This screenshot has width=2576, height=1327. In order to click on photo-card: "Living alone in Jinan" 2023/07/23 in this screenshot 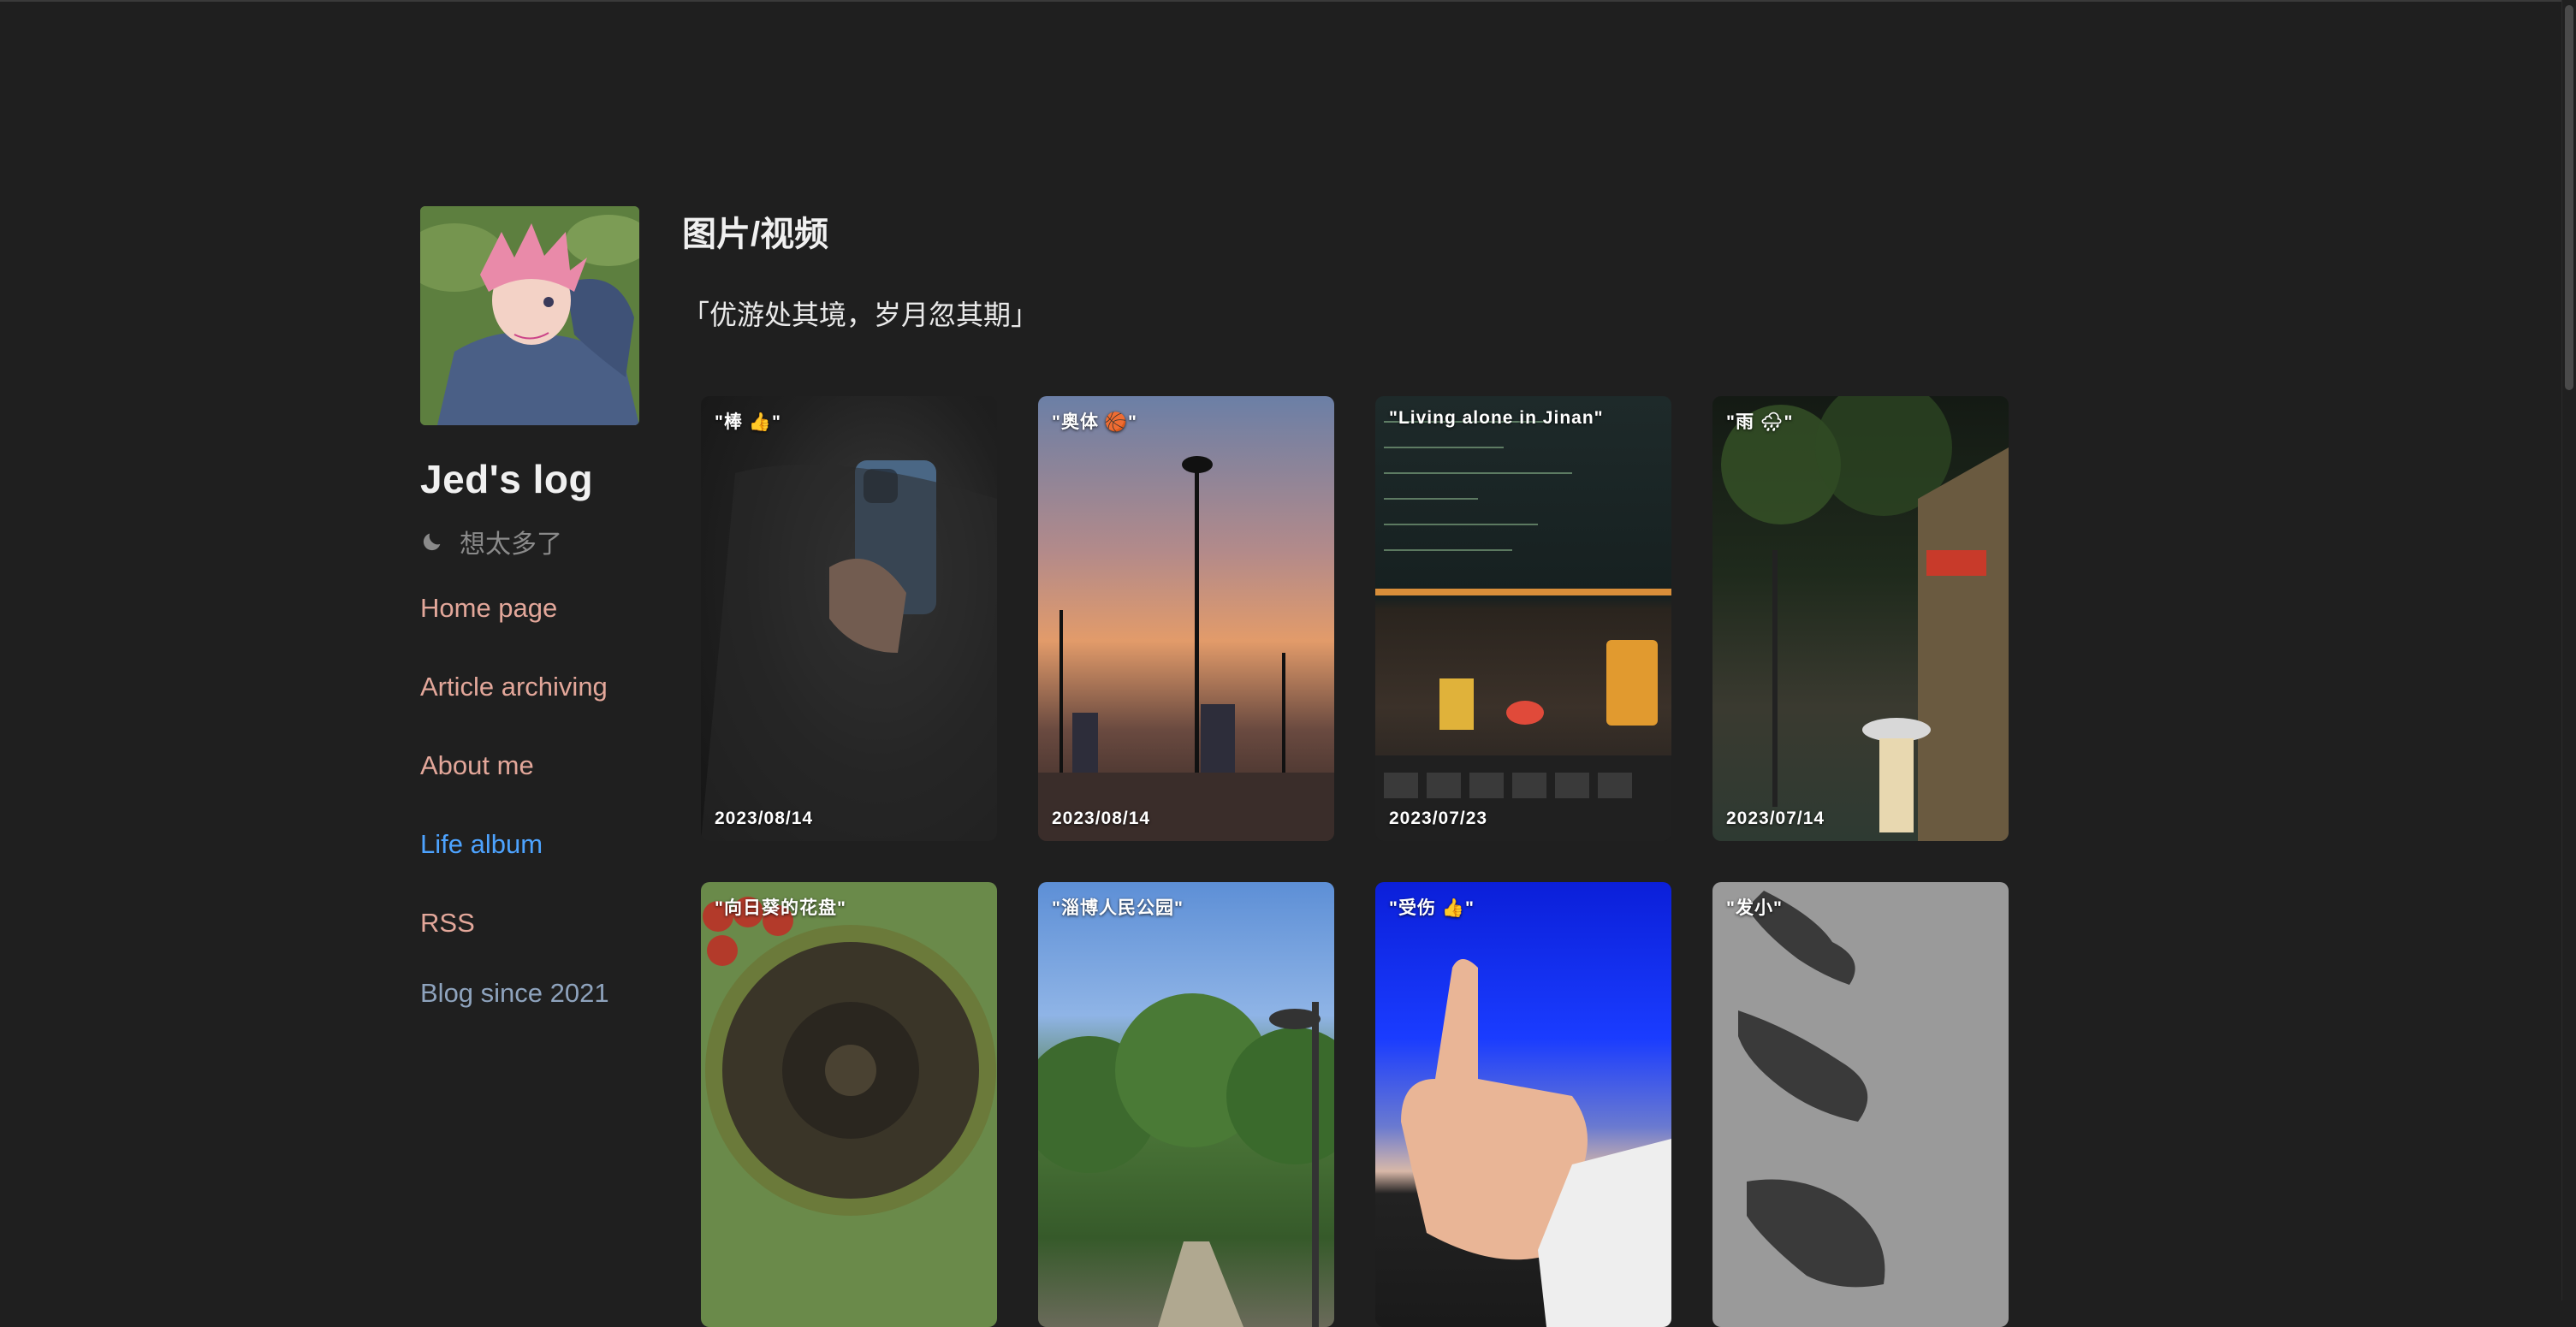, I will do `click(1523, 618)`.